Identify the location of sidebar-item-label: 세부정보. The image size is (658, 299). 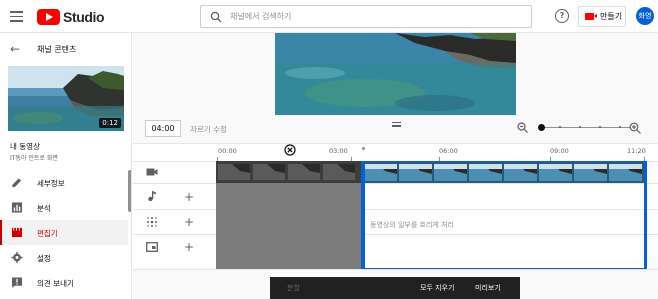
(51, 183).